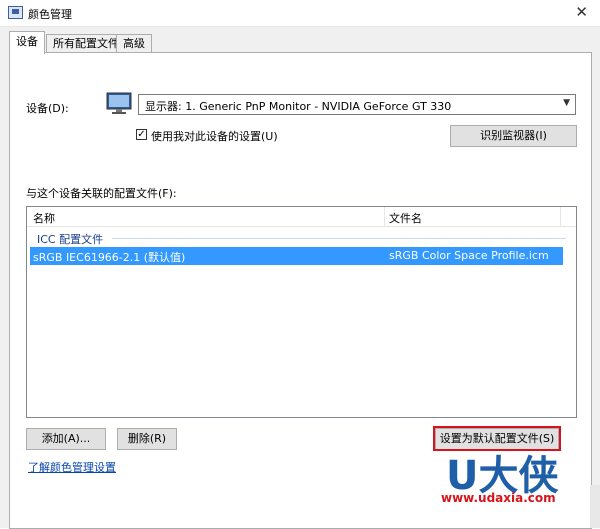 This screenshot has height=529, width=600. I want to click on group-divider, so click(339, 238).